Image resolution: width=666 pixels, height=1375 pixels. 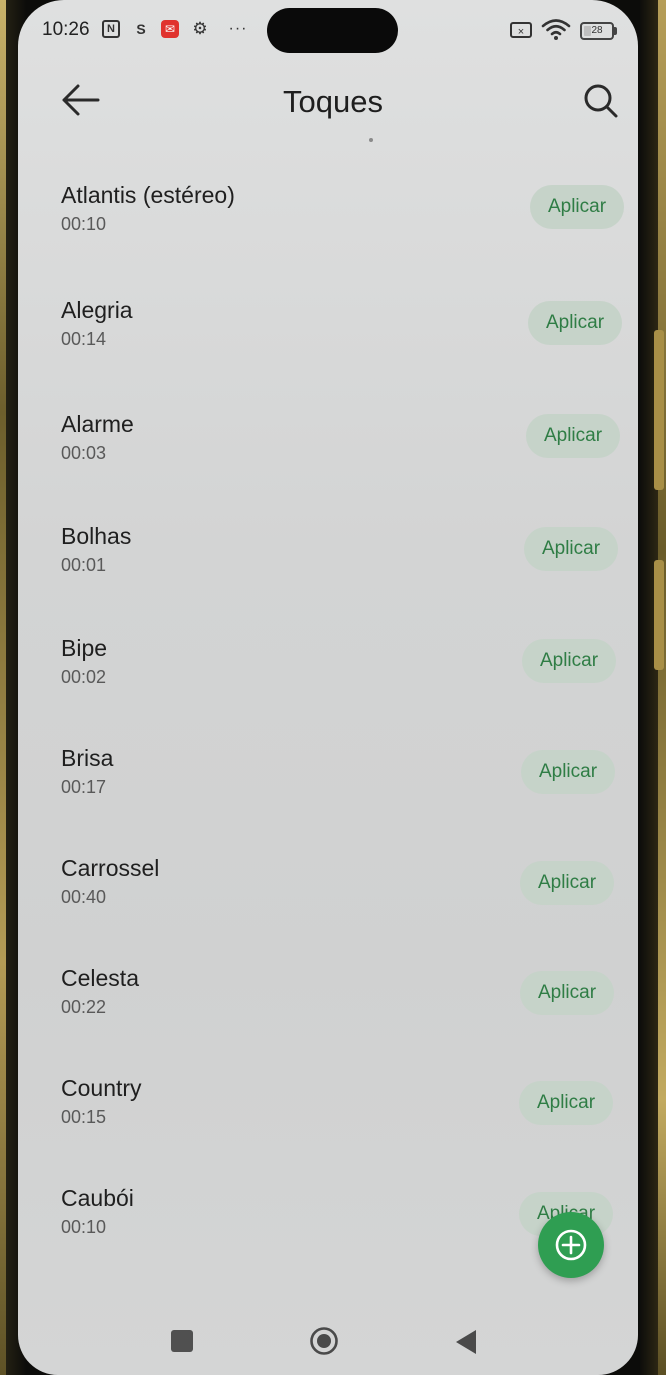 I want to click on no-sim-icon: ×, so click(x=521, y=30).